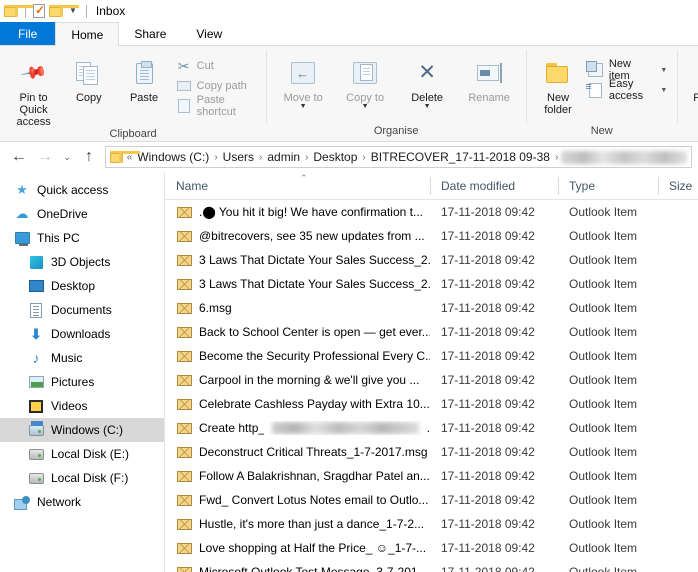 This screenshot has height=572, width=698. What do you see at coordinates (216, 66) in the screenshot?
I see `cut-button: ✂ Cut` at bounding box center [216, 66].